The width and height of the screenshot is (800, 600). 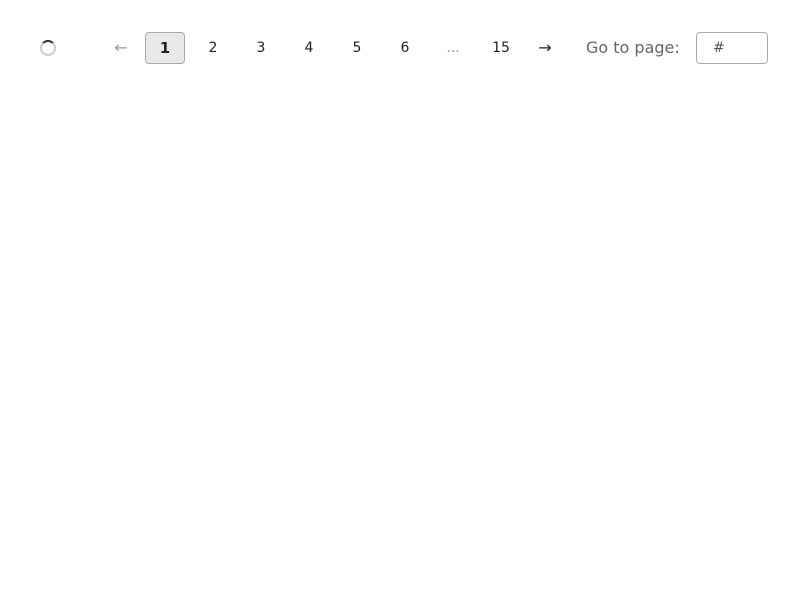 I want to click on goto-page-label: Go to page:, so click(x=633, y=47).